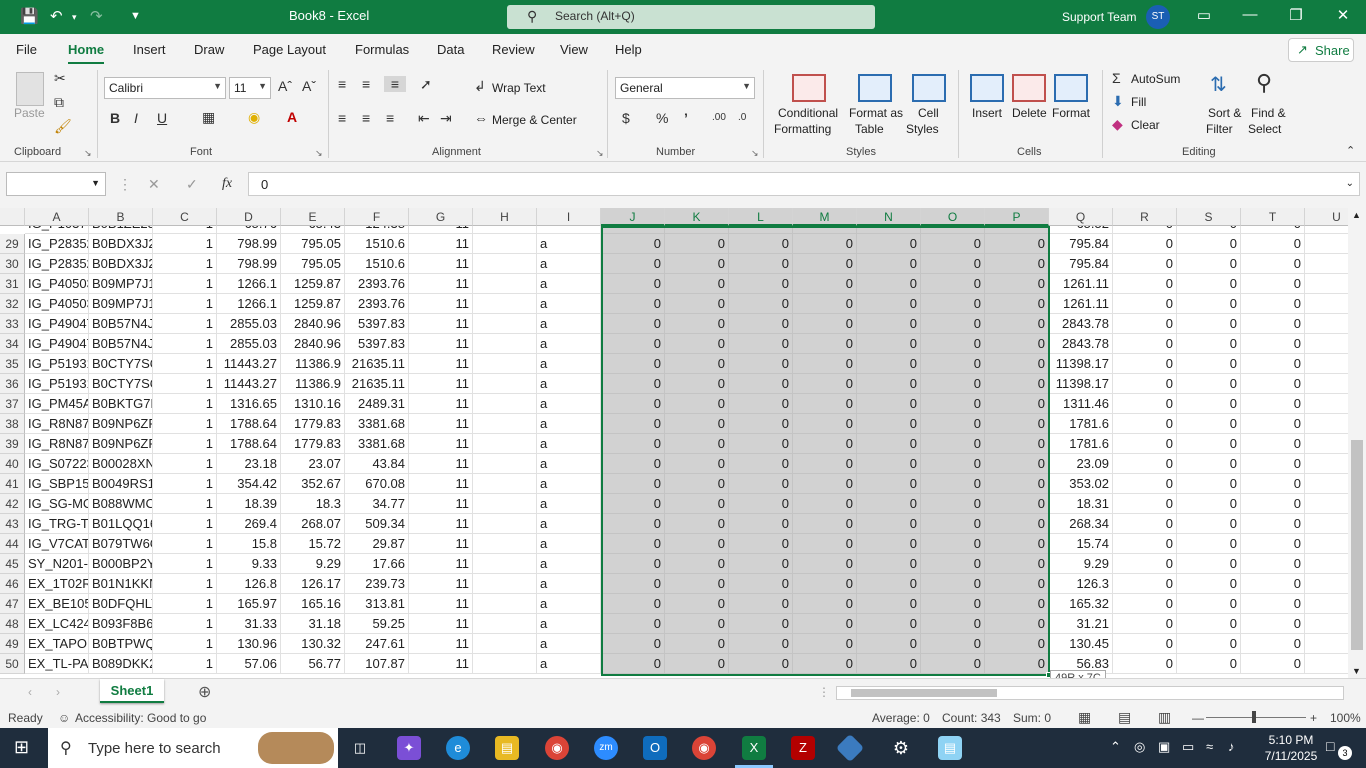 The image size is (1366, 768). What do you see at coordinates (313, 664) in the screenshot?
I see `cell: 56.77` at bounding box center [313, 664].